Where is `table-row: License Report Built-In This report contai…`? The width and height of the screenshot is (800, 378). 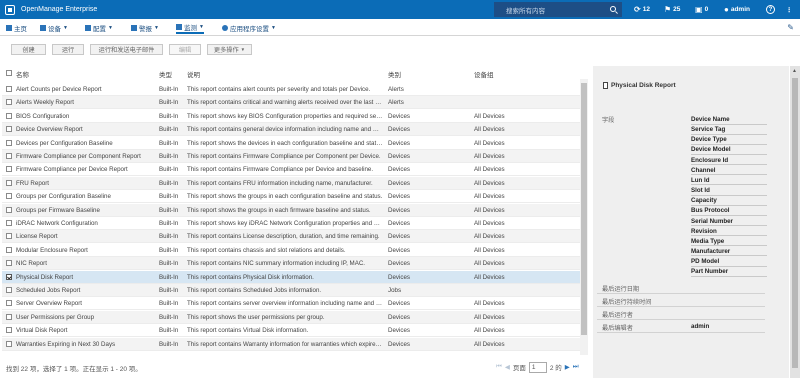
table-row: License Report Built-In This report contai… is located at coordinates (291, 237).